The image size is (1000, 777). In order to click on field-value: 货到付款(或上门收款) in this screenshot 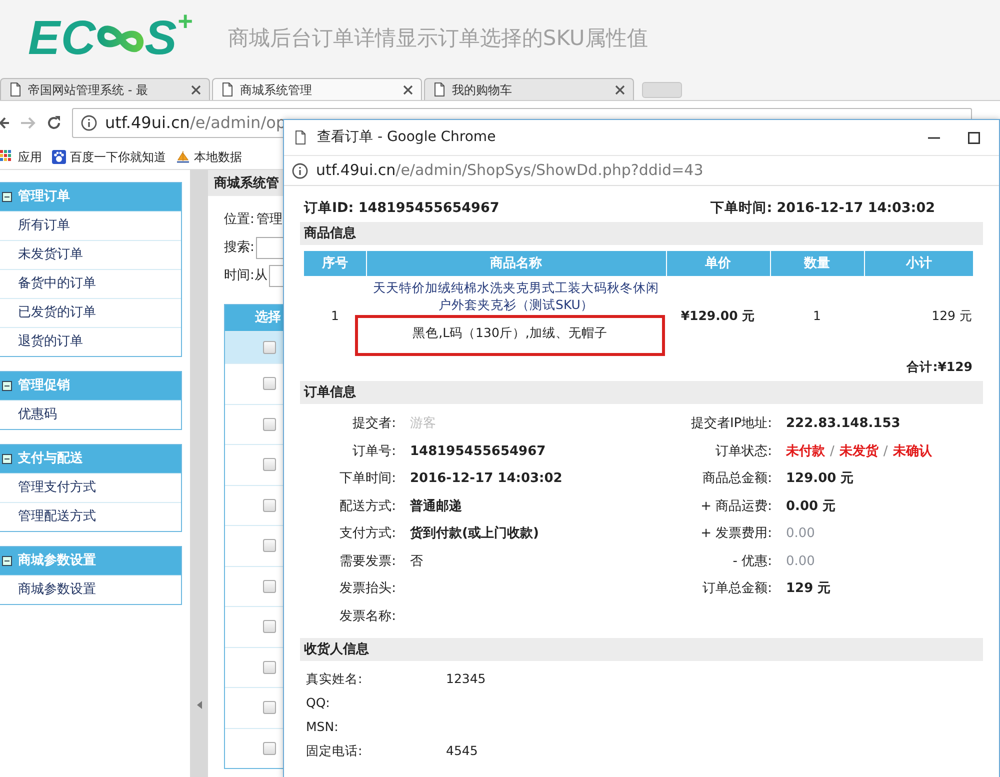, I will do `click(474, 534)`.